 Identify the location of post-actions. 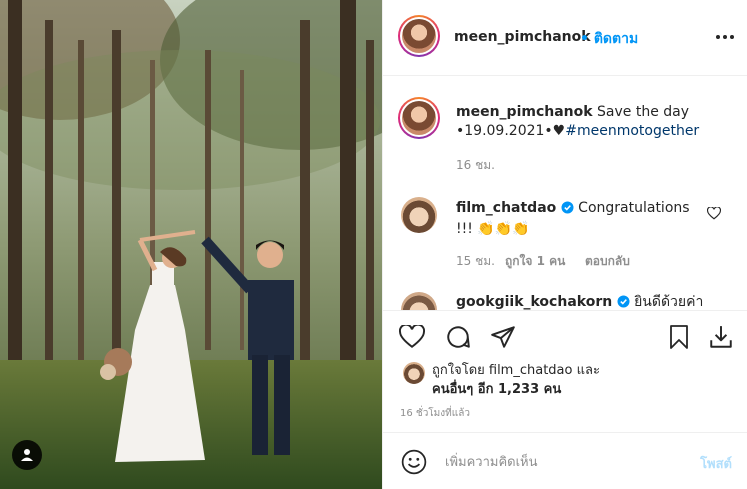
(565, 329).